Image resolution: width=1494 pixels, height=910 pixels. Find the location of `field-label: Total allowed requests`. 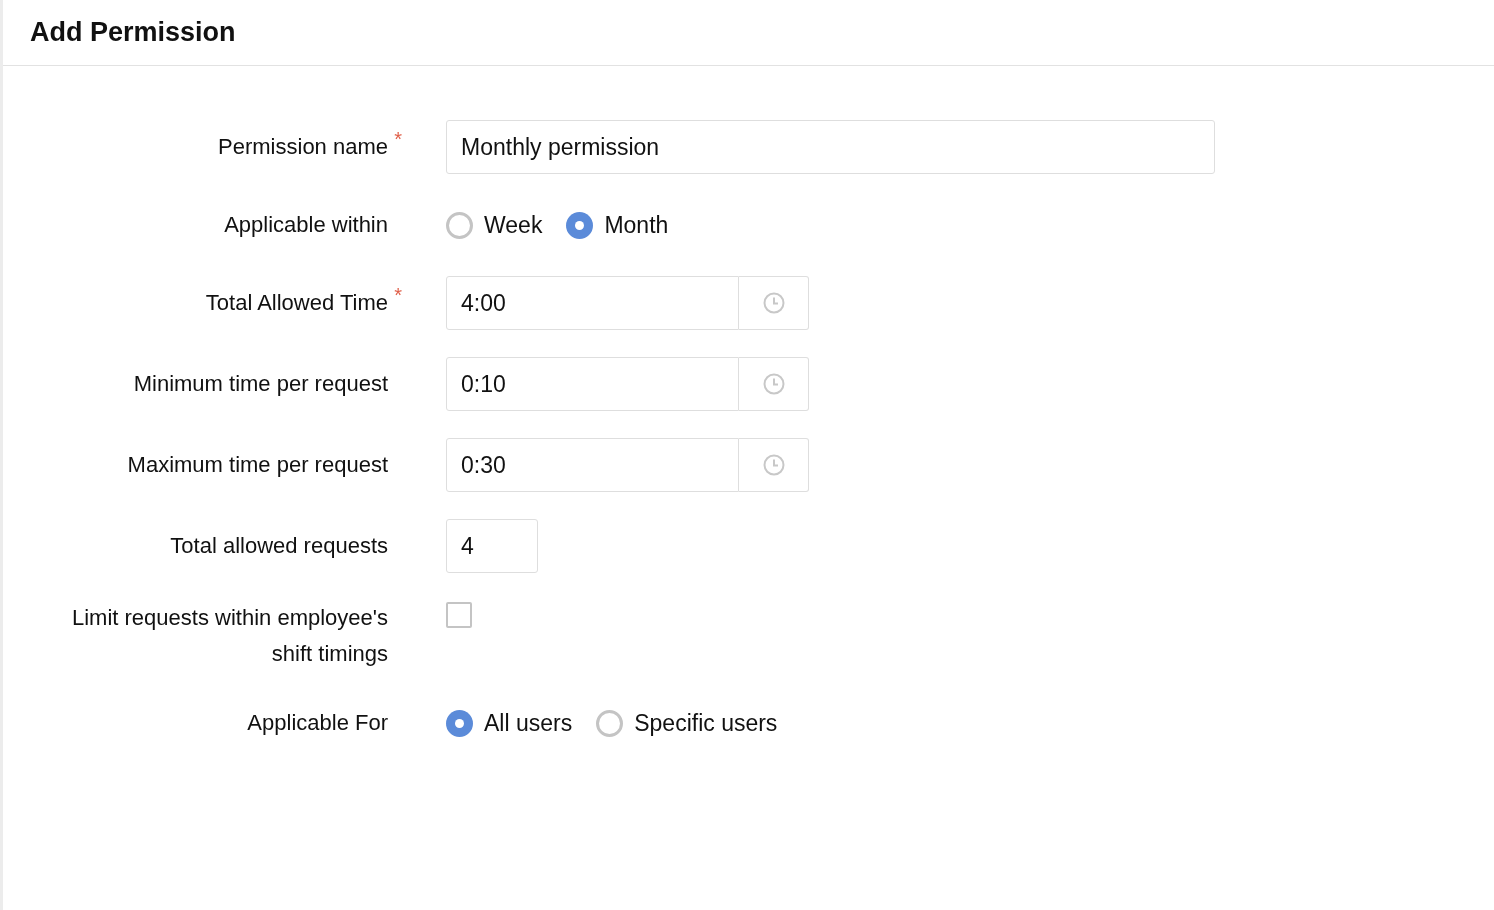

field-label: Total allowed requests is located at coordinates (279, 546).